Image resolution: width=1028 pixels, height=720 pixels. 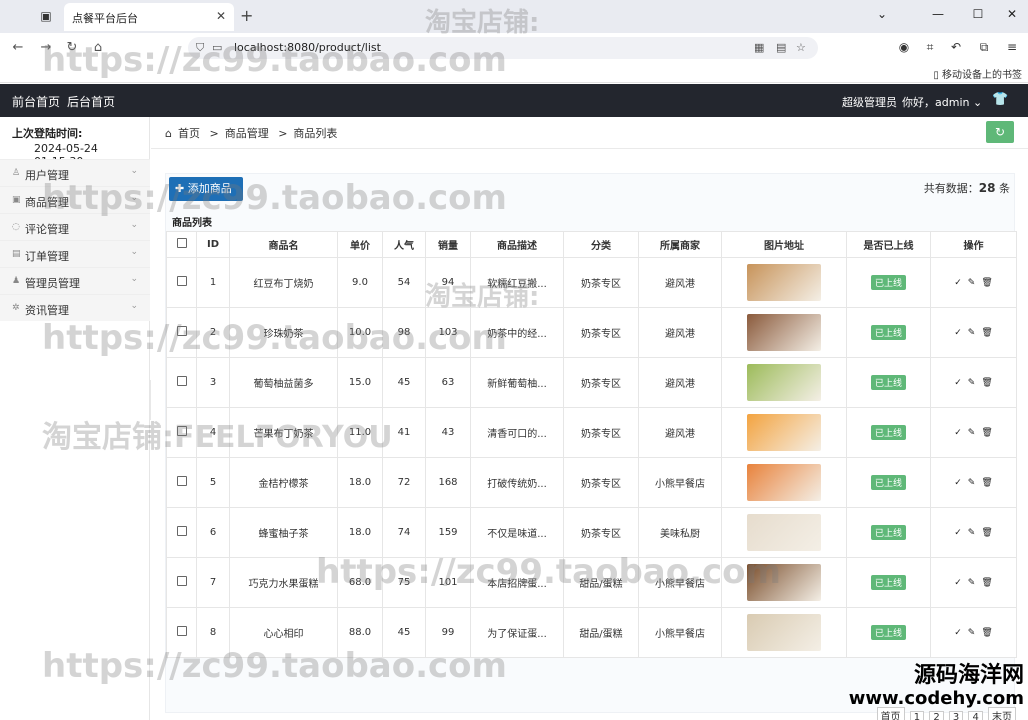 What do you see at coordinates (904, 47) in the screenshot?
I see `account-icon: ◉` at bounding box center [904, 47].